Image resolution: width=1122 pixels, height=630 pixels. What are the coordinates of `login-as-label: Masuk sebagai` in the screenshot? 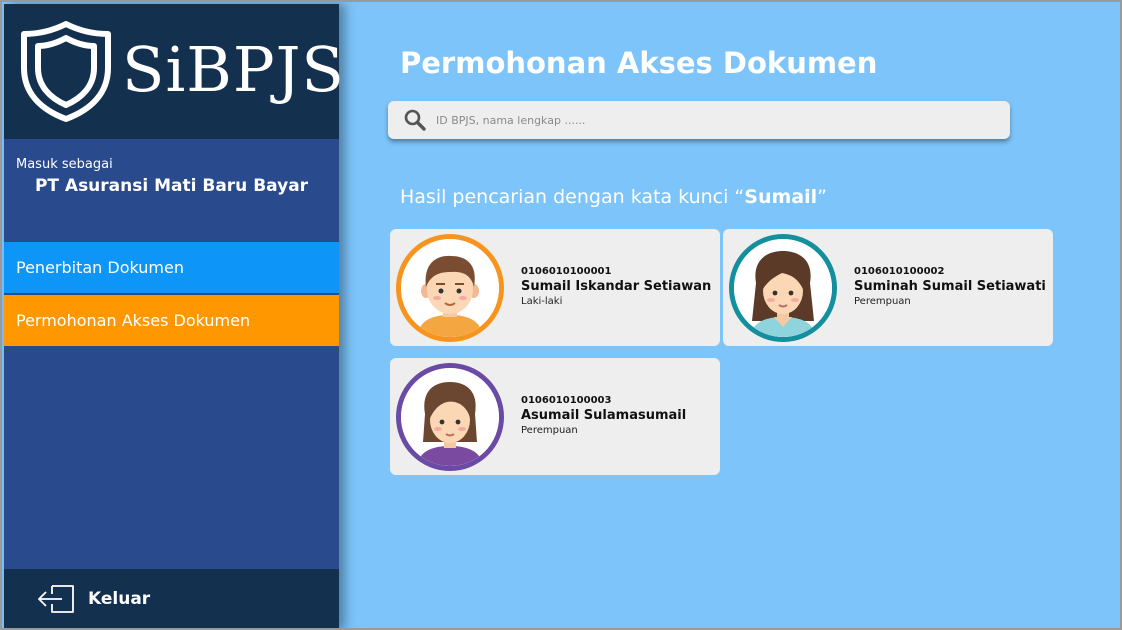 It's located at (64, 164).